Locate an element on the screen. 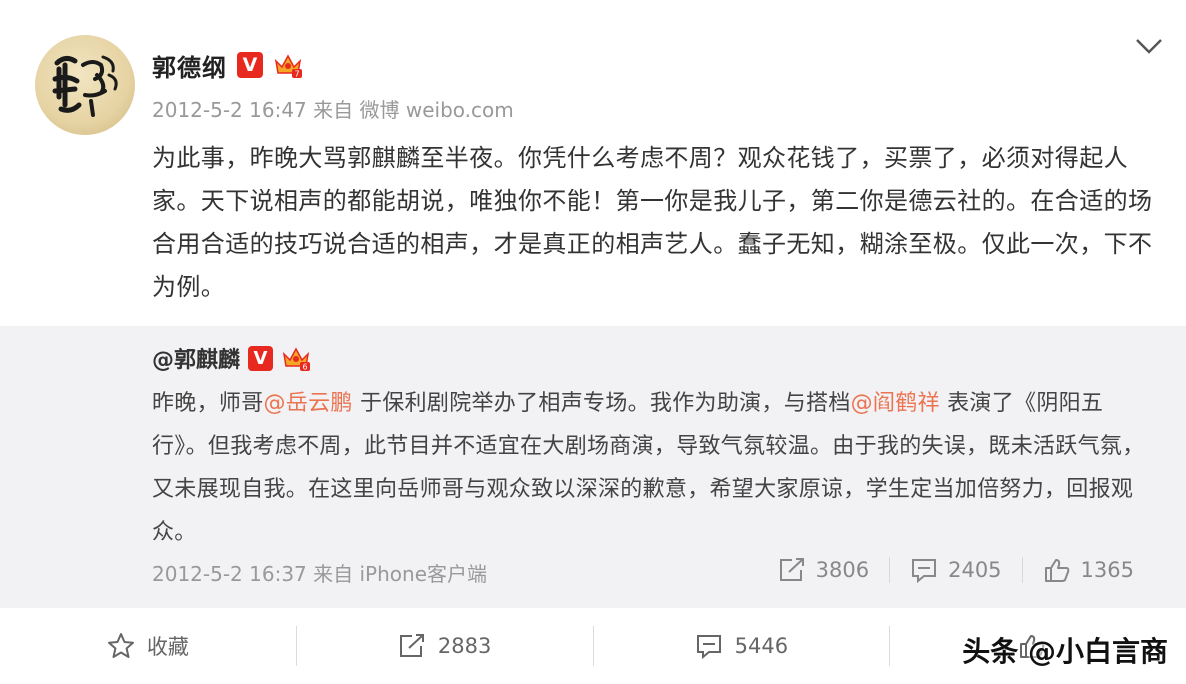 The width and height of the screenshot is (1186, 684). svg-text: 7 is located at coordinates (296, 74).